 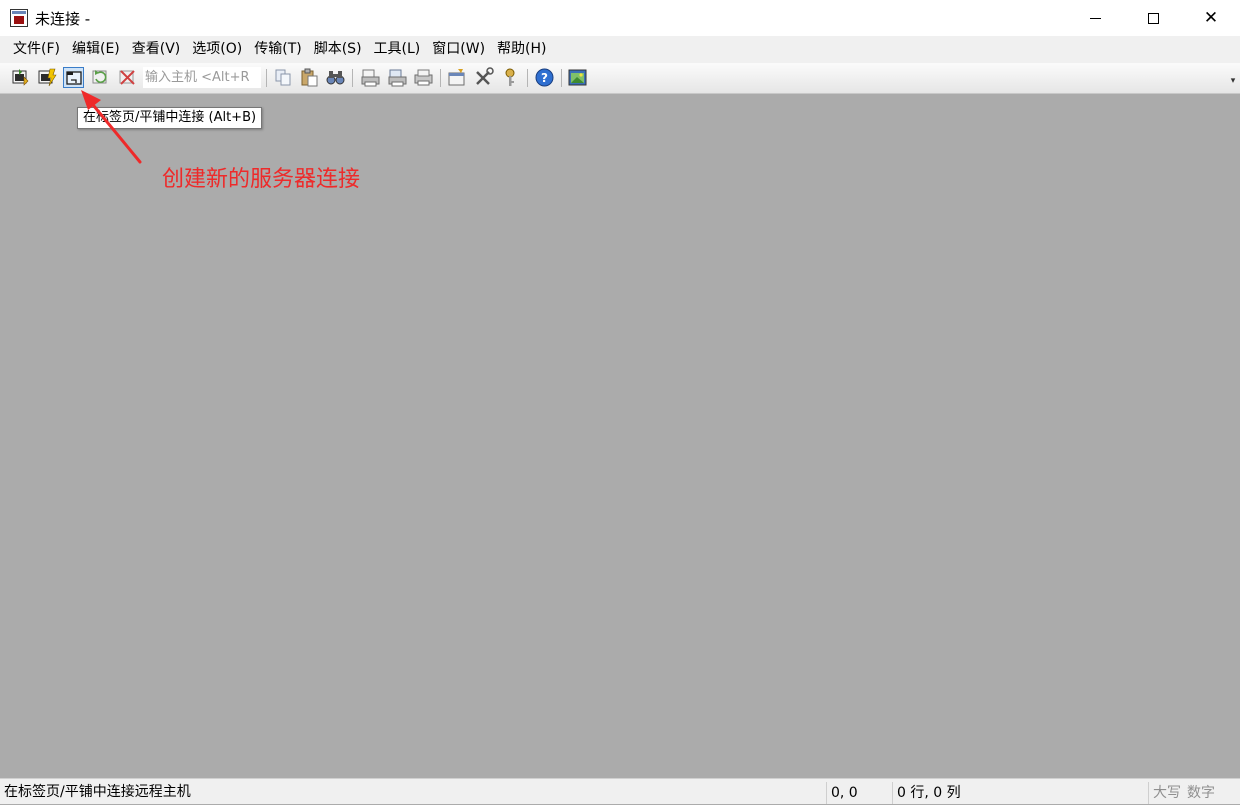 What do you see at coordinates (19, 18) in the screenshot?
I see `app-icon` at bounding box center [19, 18].